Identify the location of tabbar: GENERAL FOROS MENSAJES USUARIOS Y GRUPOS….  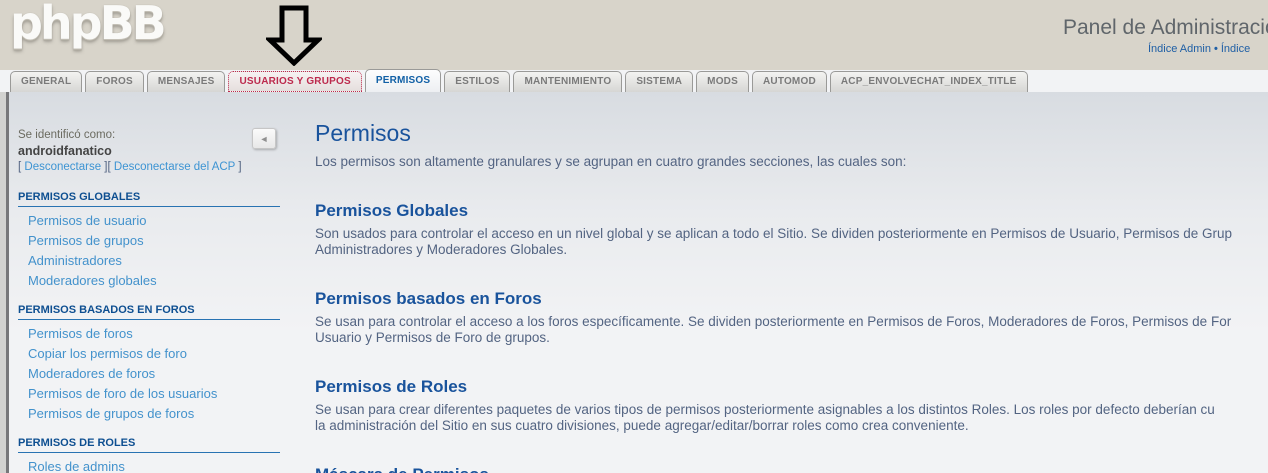
(634, 80).